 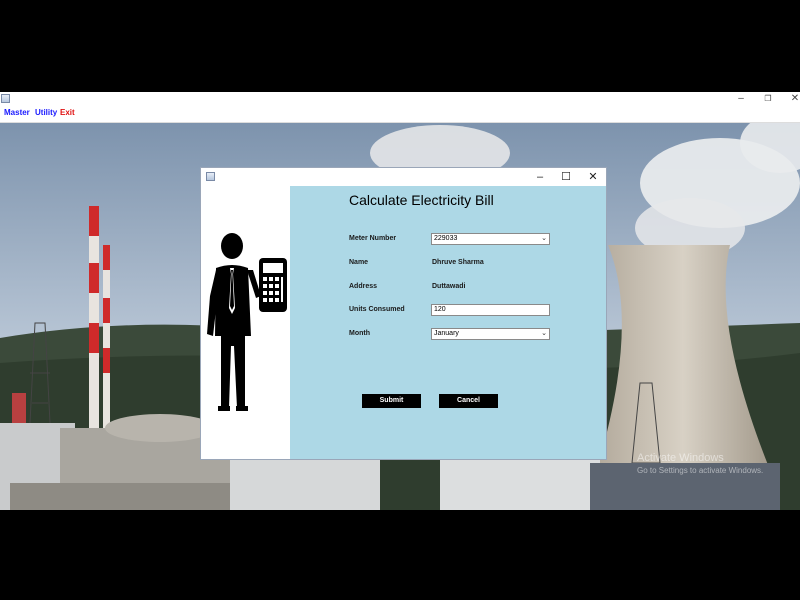 I want to click on dialog-heading: Calculate Electricity Bill, so click(x=421, y=200).